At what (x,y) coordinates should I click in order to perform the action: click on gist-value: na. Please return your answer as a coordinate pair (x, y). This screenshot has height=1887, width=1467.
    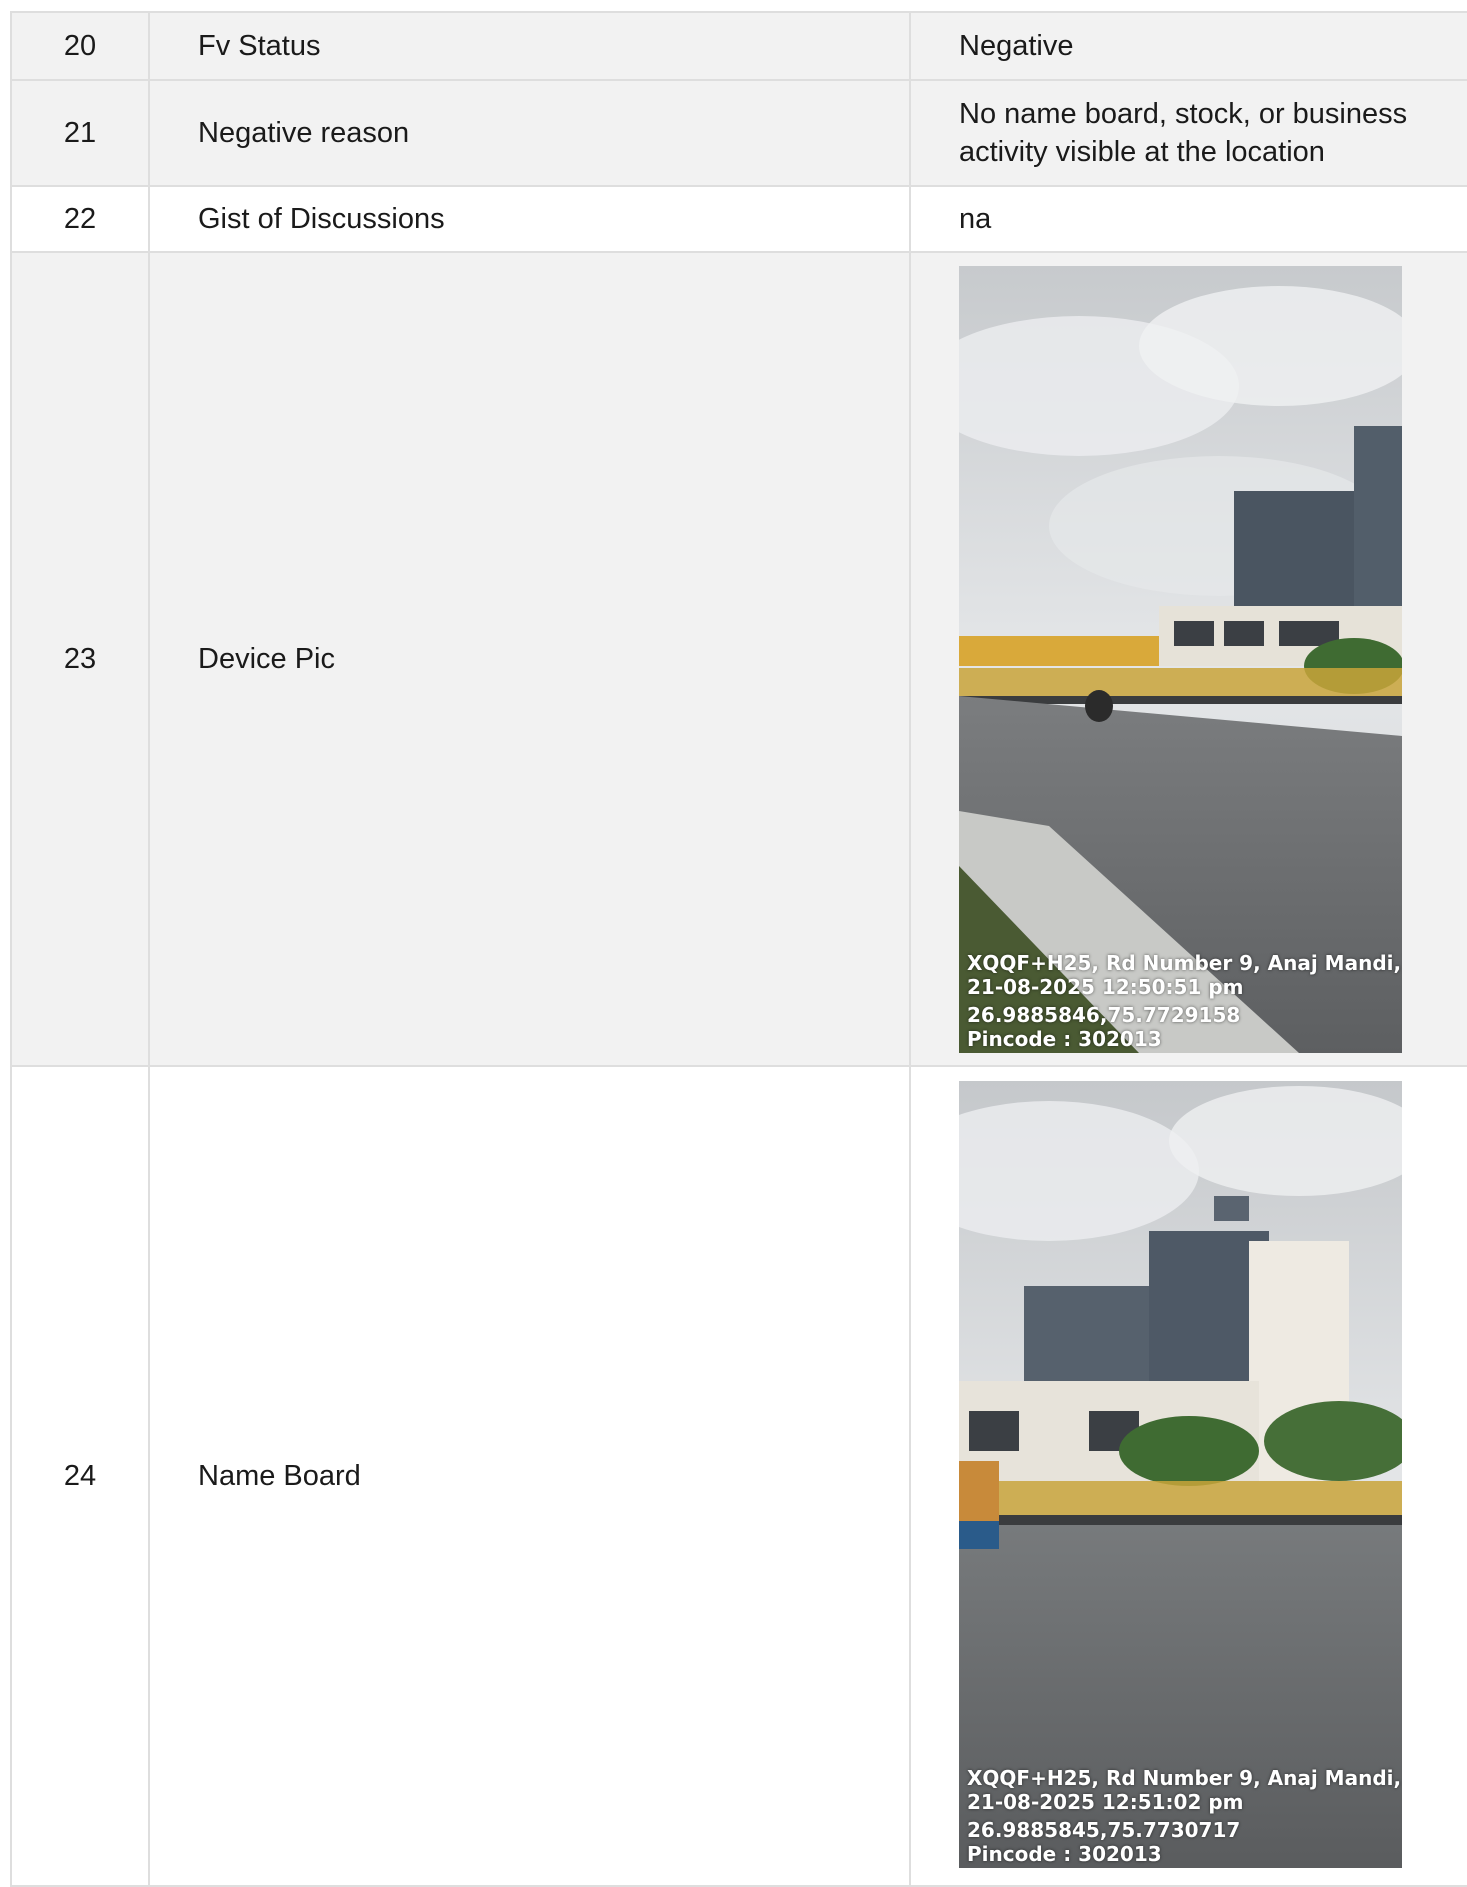
    Looking at the image, I should click on (975, 219).